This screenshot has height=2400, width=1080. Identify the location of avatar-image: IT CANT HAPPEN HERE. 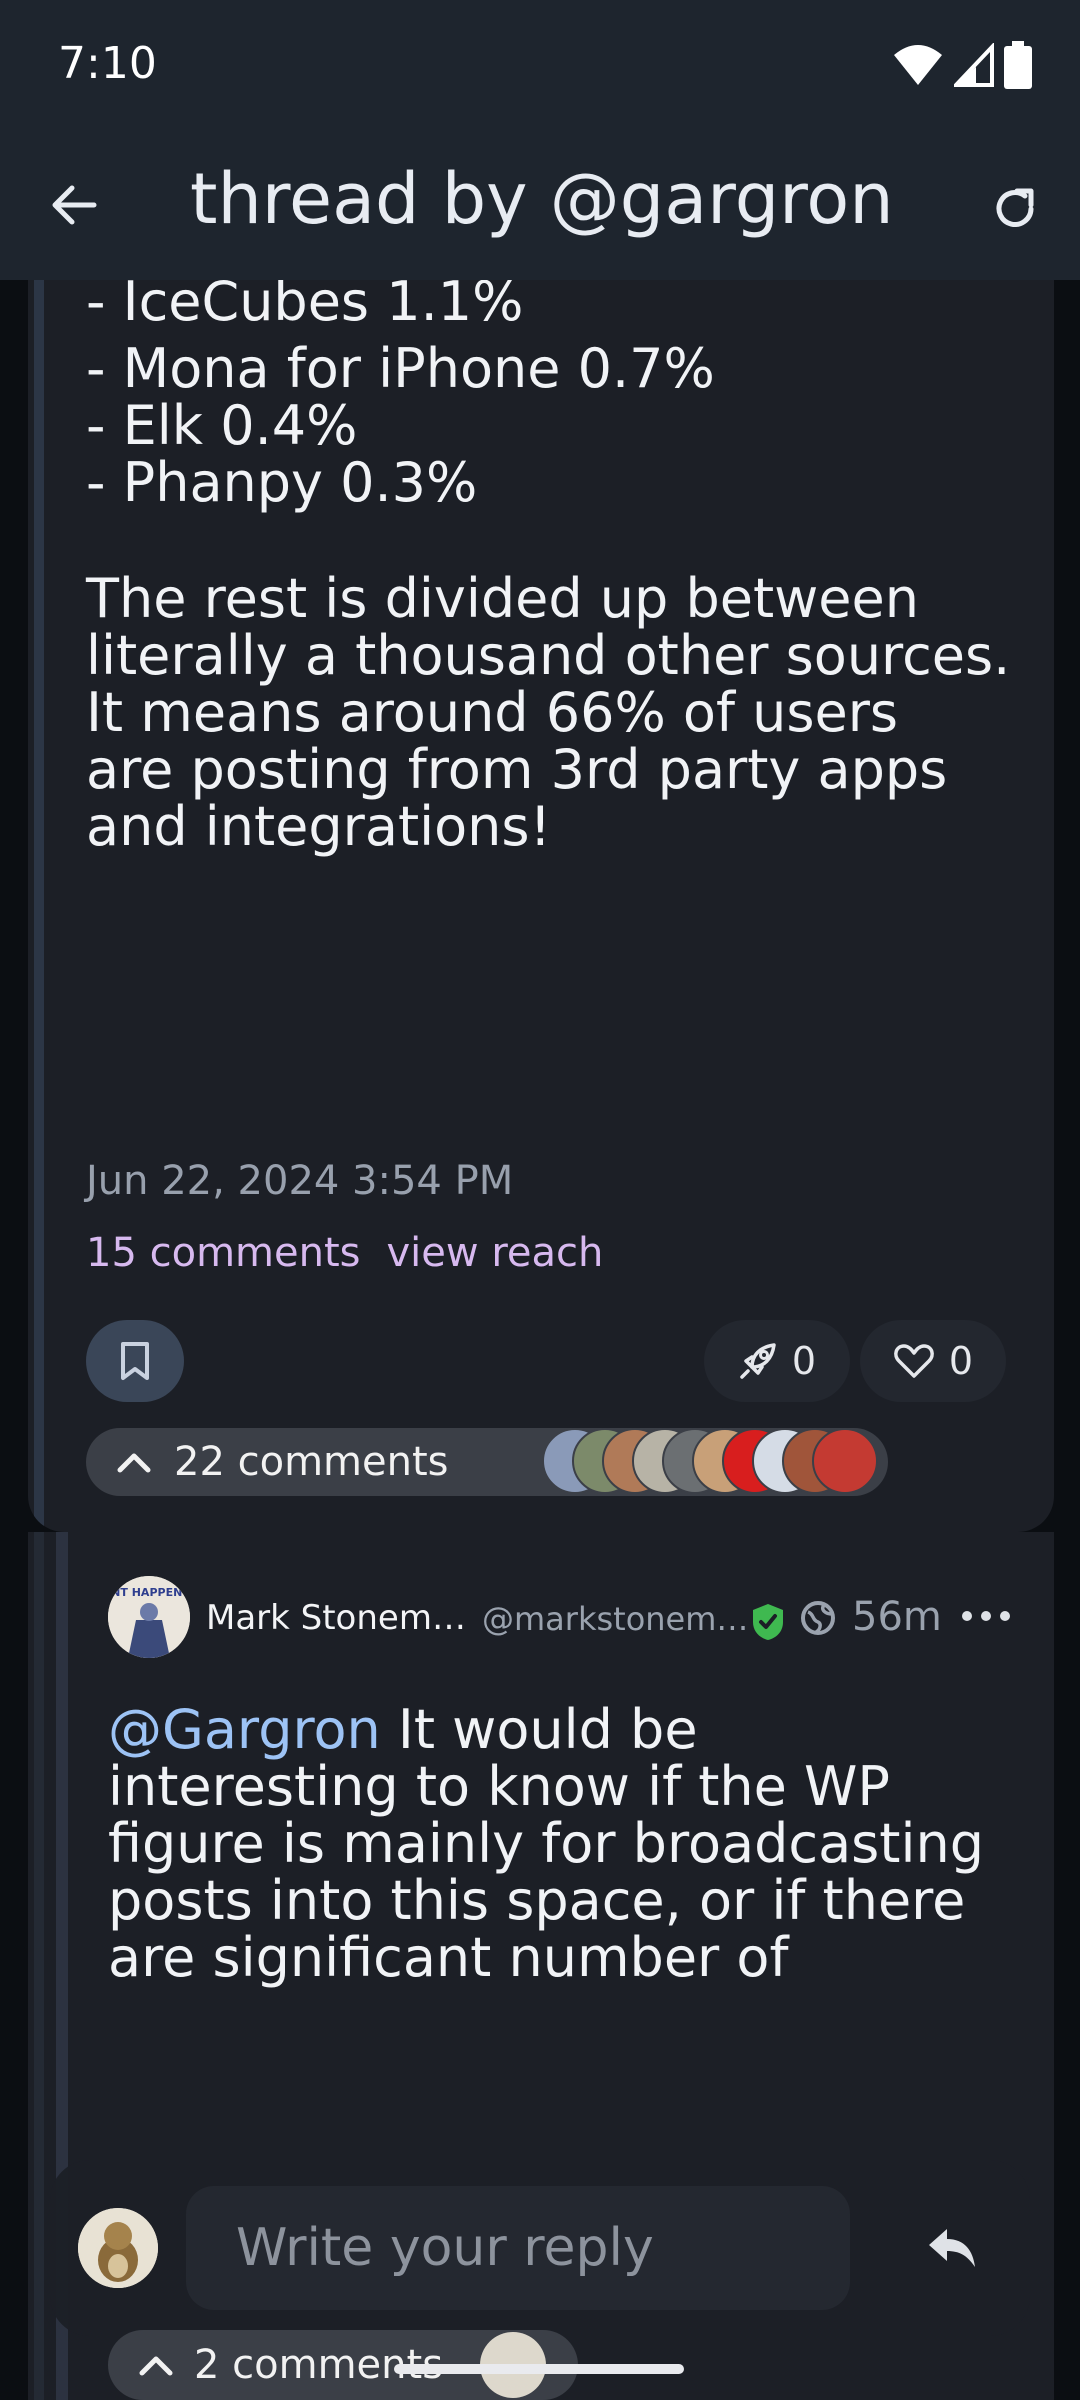
(149, 1617).